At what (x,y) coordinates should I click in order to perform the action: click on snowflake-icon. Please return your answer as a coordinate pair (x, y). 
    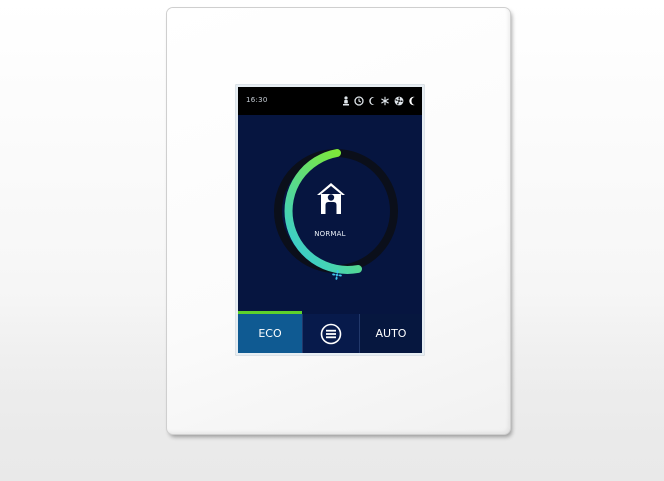
    Looking at the image, I should click on (385, 101).